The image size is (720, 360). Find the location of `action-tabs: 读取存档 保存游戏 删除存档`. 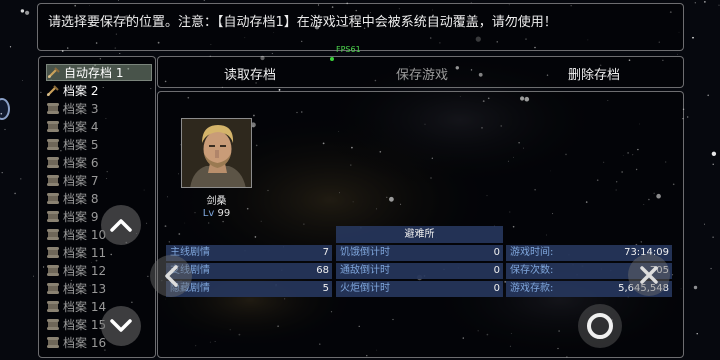

action-tabs: 读取存档 保存游戏 删除存档 is located at coordinates (420, 72).